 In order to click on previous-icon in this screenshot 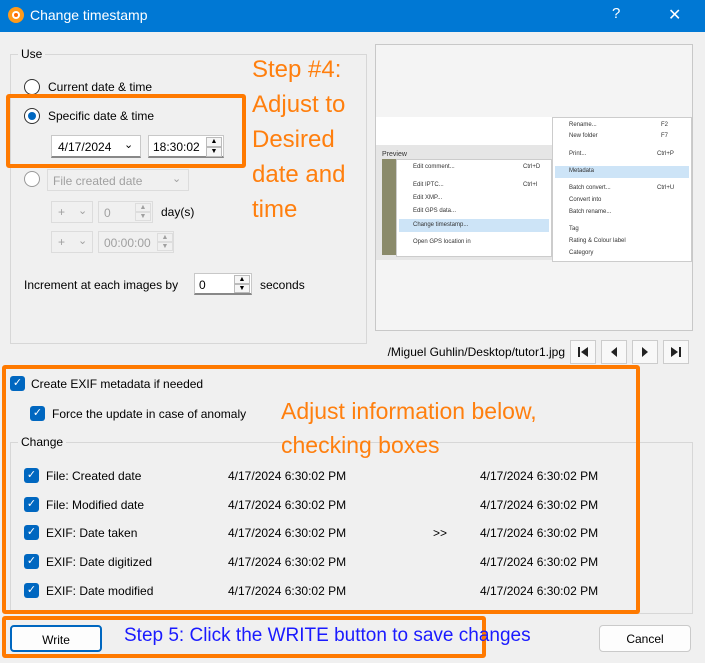, I will do `click(614, 352)`.